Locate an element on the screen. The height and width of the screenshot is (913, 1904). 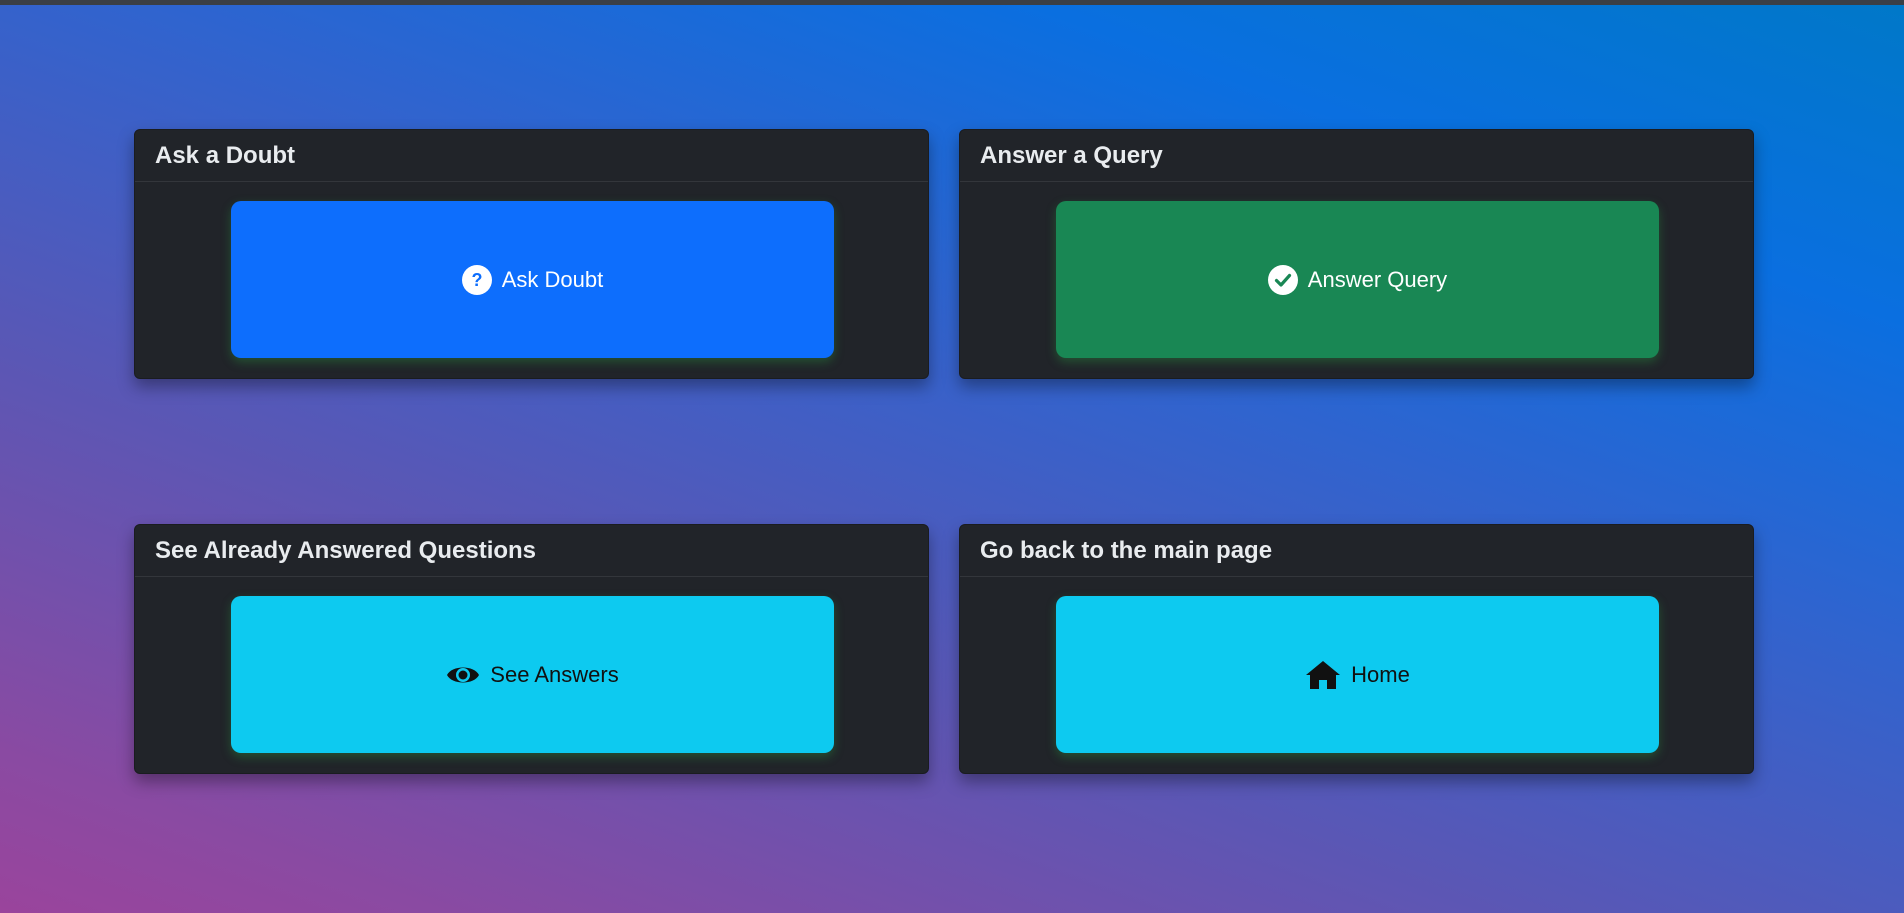
answer-query-label: Answer Query is located at coordinates (1377, 279).